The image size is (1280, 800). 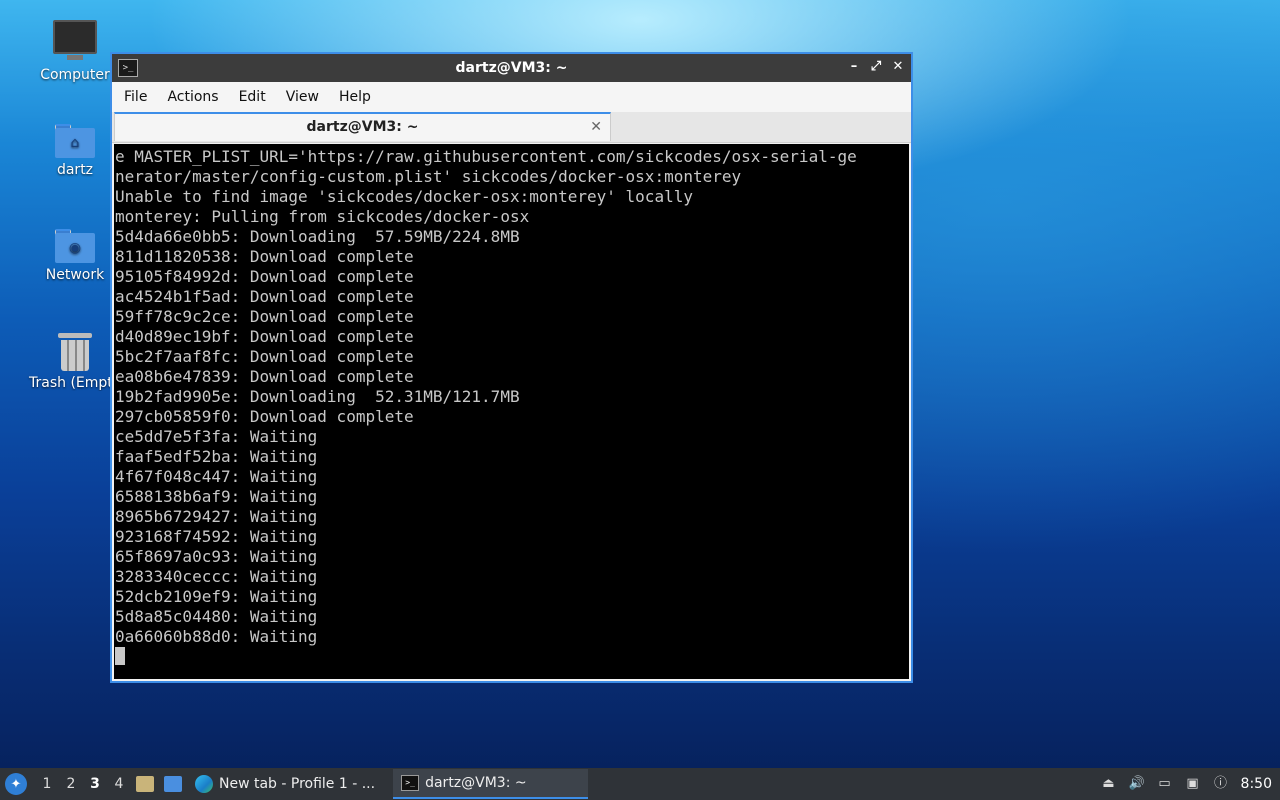 What do you see at coordinates (264, 316) in the screenshot?
I see `terminal-line: 59ff78c9c2ce: Download complete` at bounding box center [264, 316].